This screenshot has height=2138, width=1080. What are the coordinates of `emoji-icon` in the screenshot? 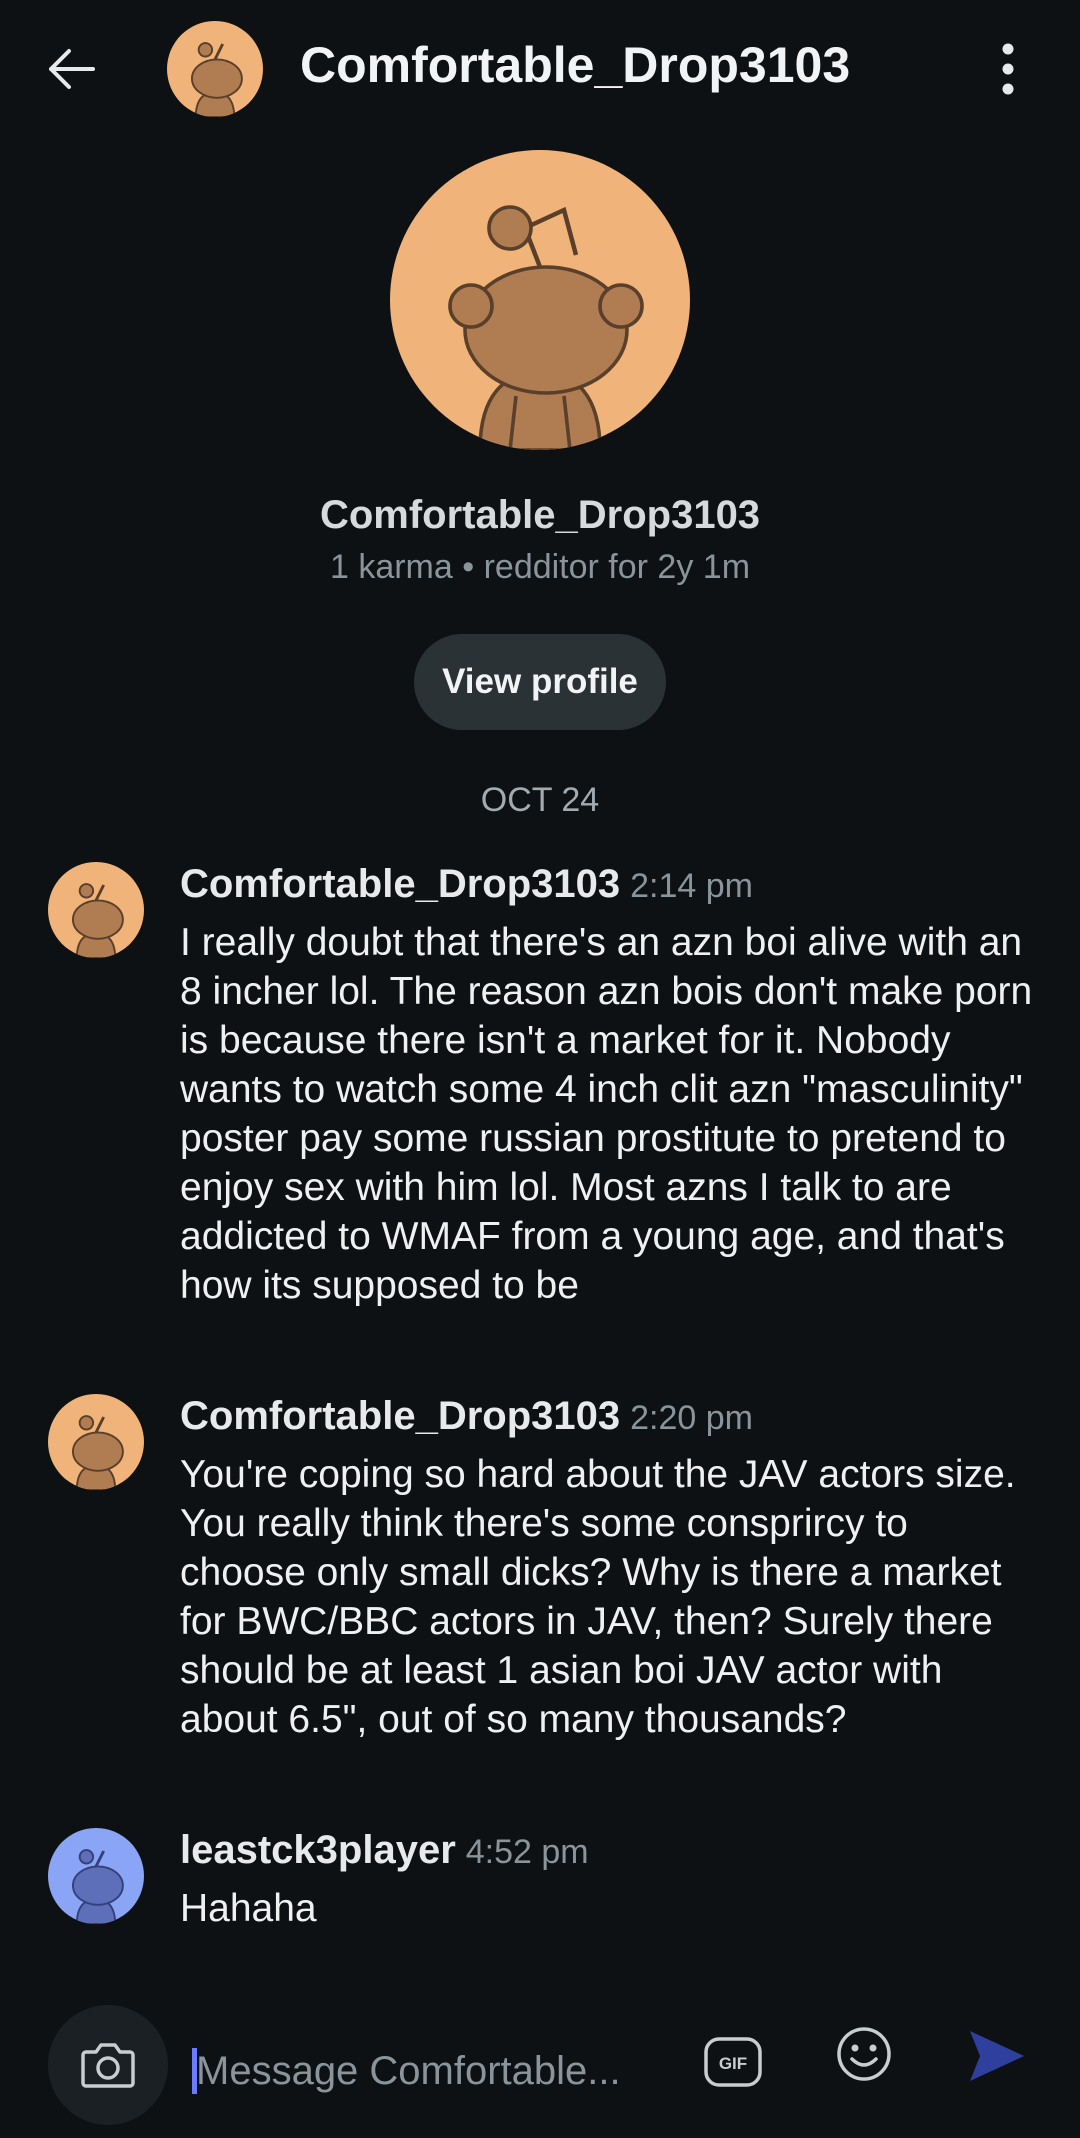 It's located at (864, 2054).